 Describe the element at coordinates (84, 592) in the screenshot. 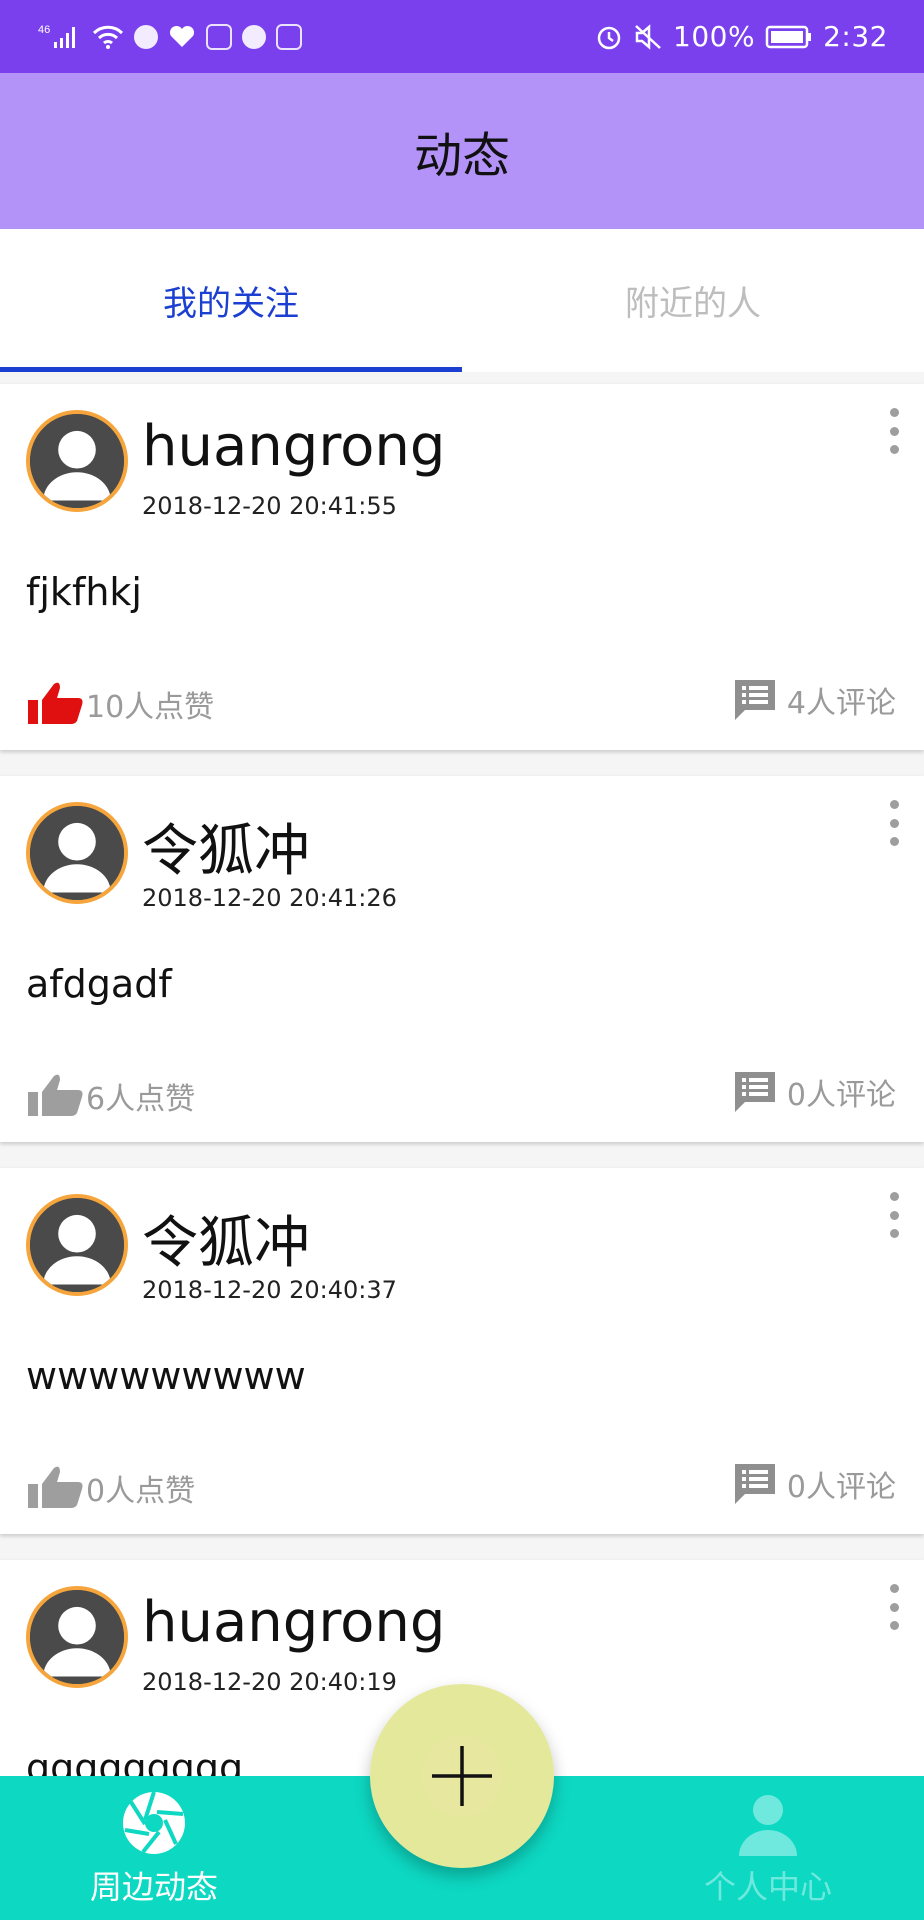

I see `post-content: fjkfhkj` at that location.